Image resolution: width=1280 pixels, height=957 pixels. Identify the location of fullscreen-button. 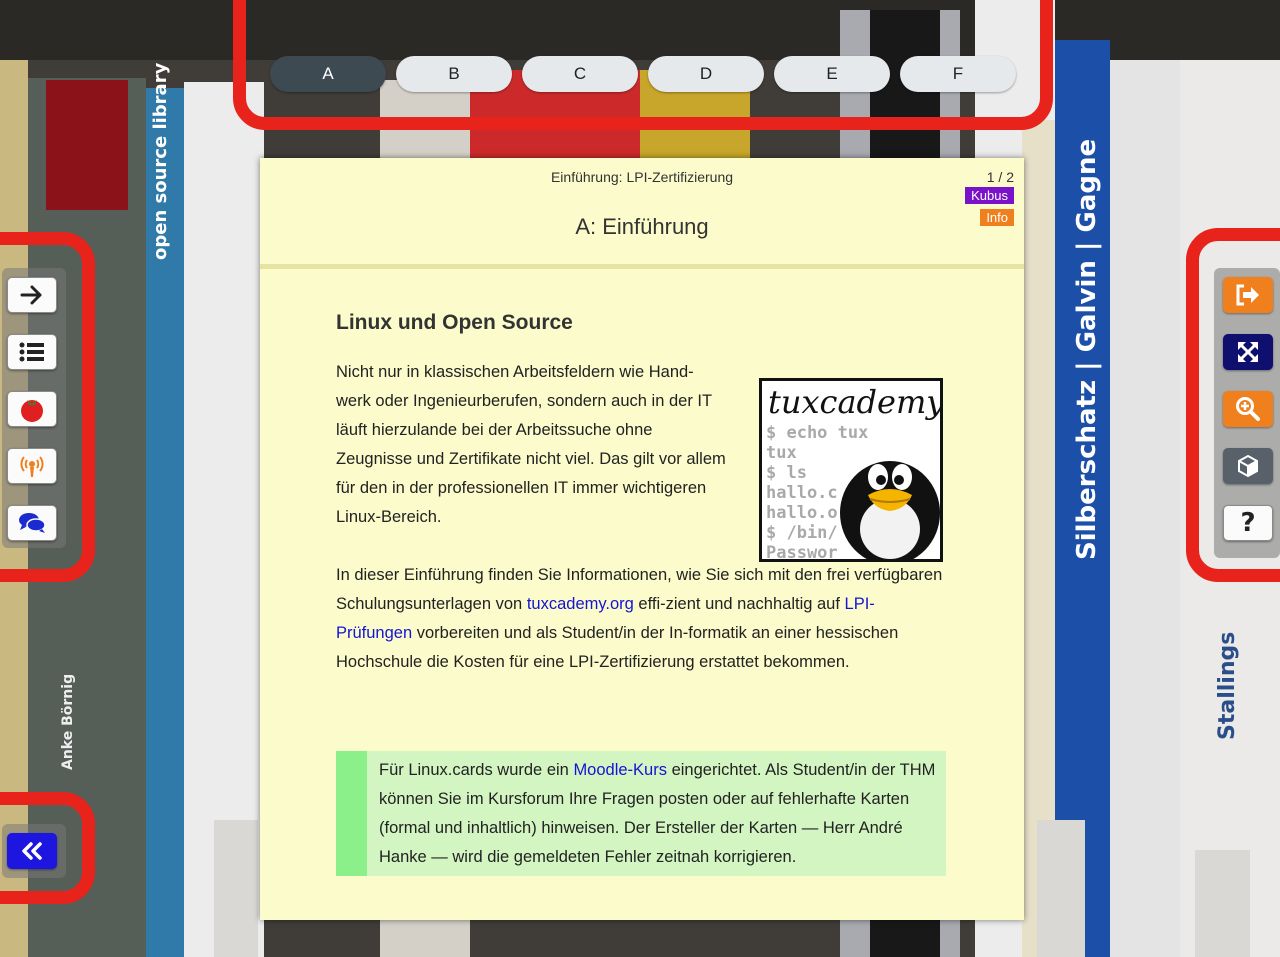
(1248, 352).